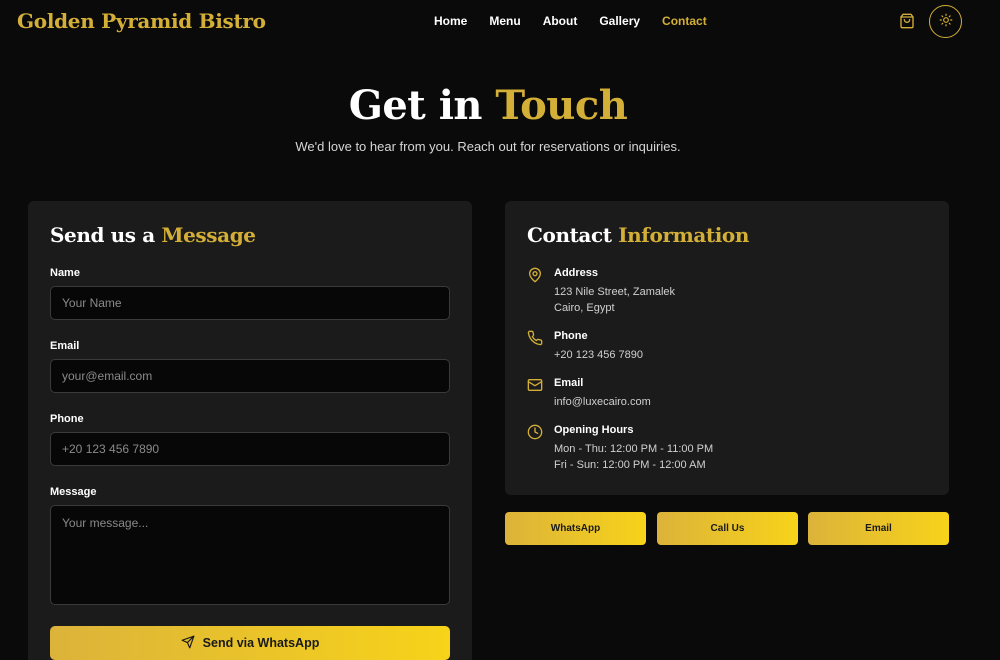  I want to click on phone-label: Phone, so click(67, 419).